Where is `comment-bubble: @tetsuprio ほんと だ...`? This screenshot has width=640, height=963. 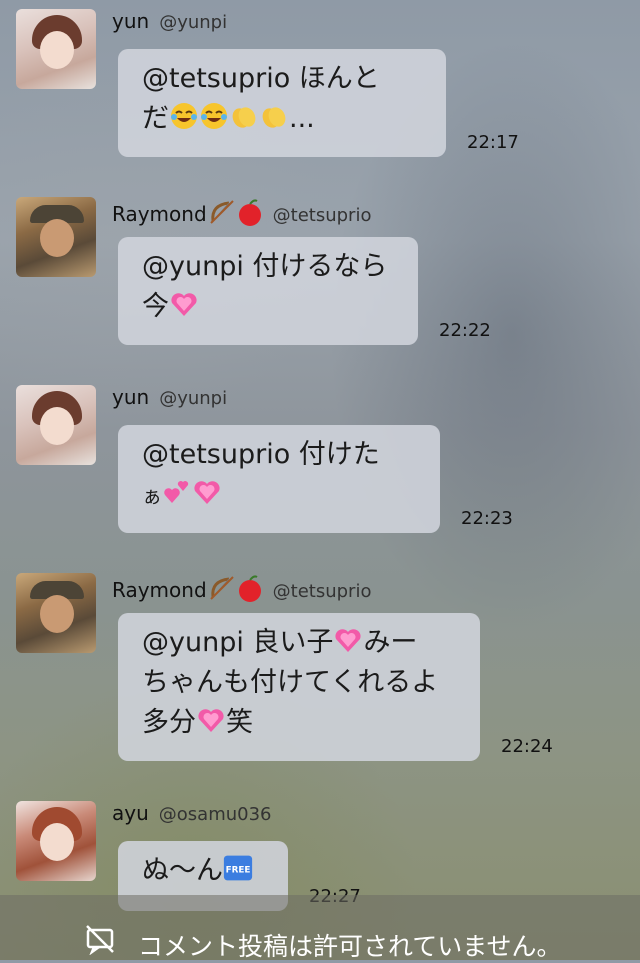 comment-bubble: @tetsuprio ほんと だ... is located at coordinates (282, 103).